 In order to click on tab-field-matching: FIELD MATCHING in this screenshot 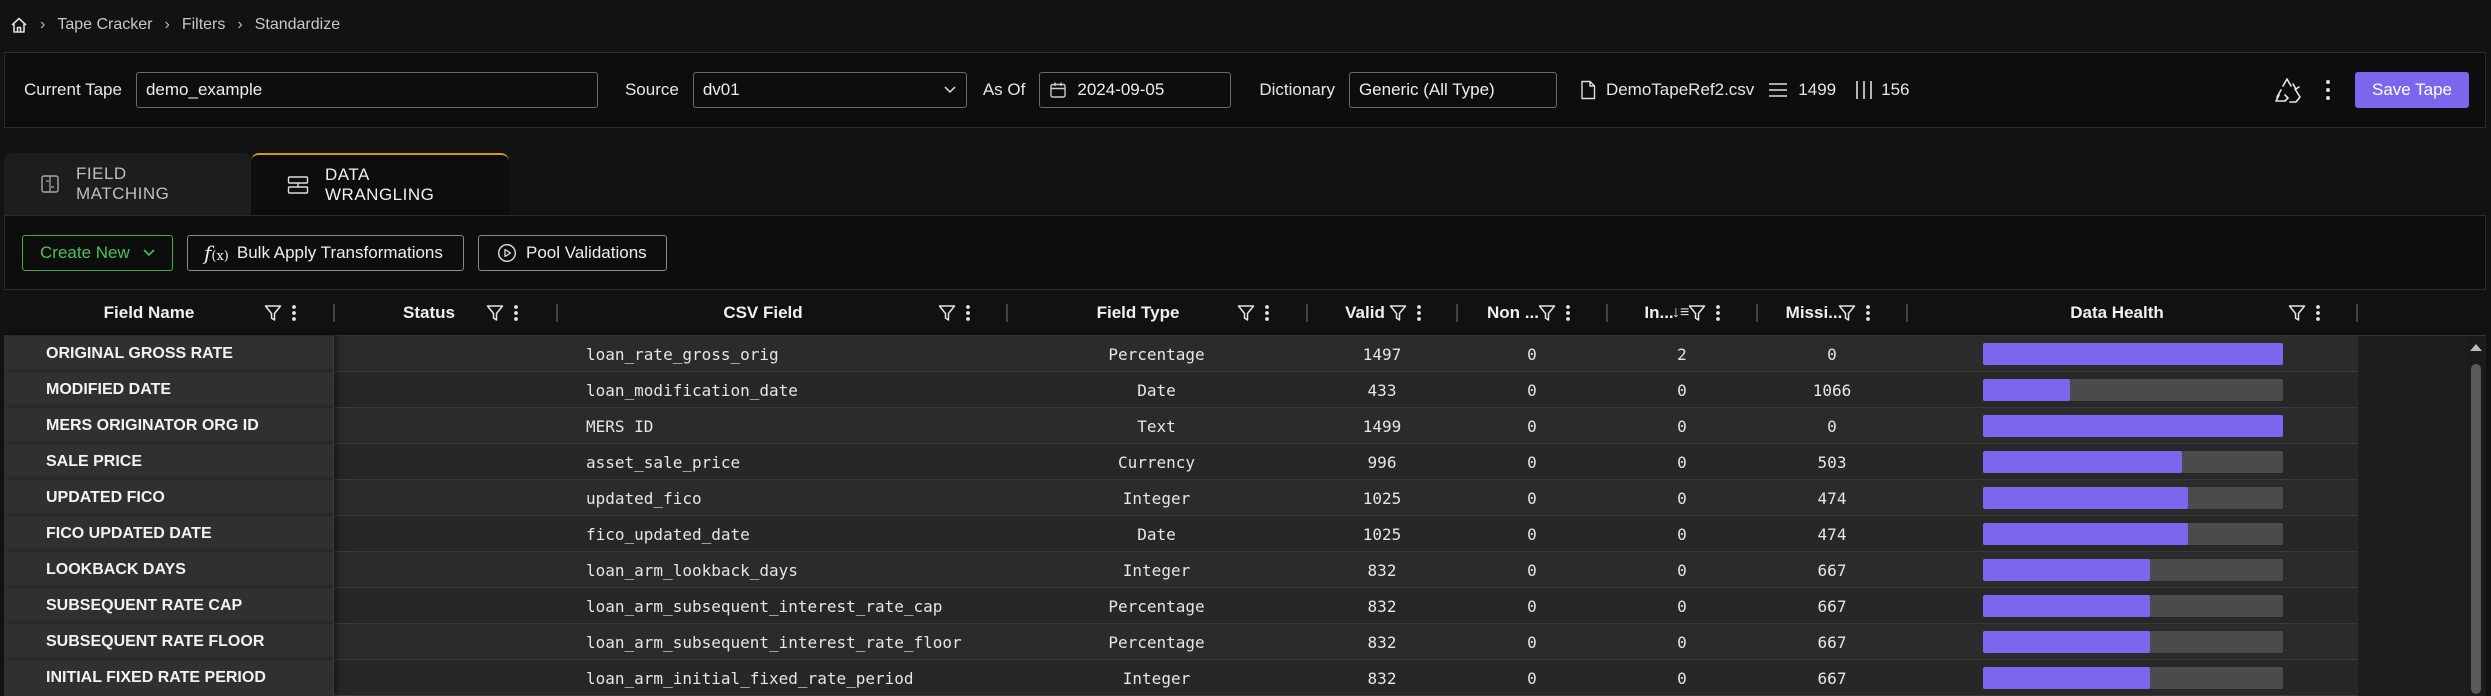, I will do `click(127, 184)`.